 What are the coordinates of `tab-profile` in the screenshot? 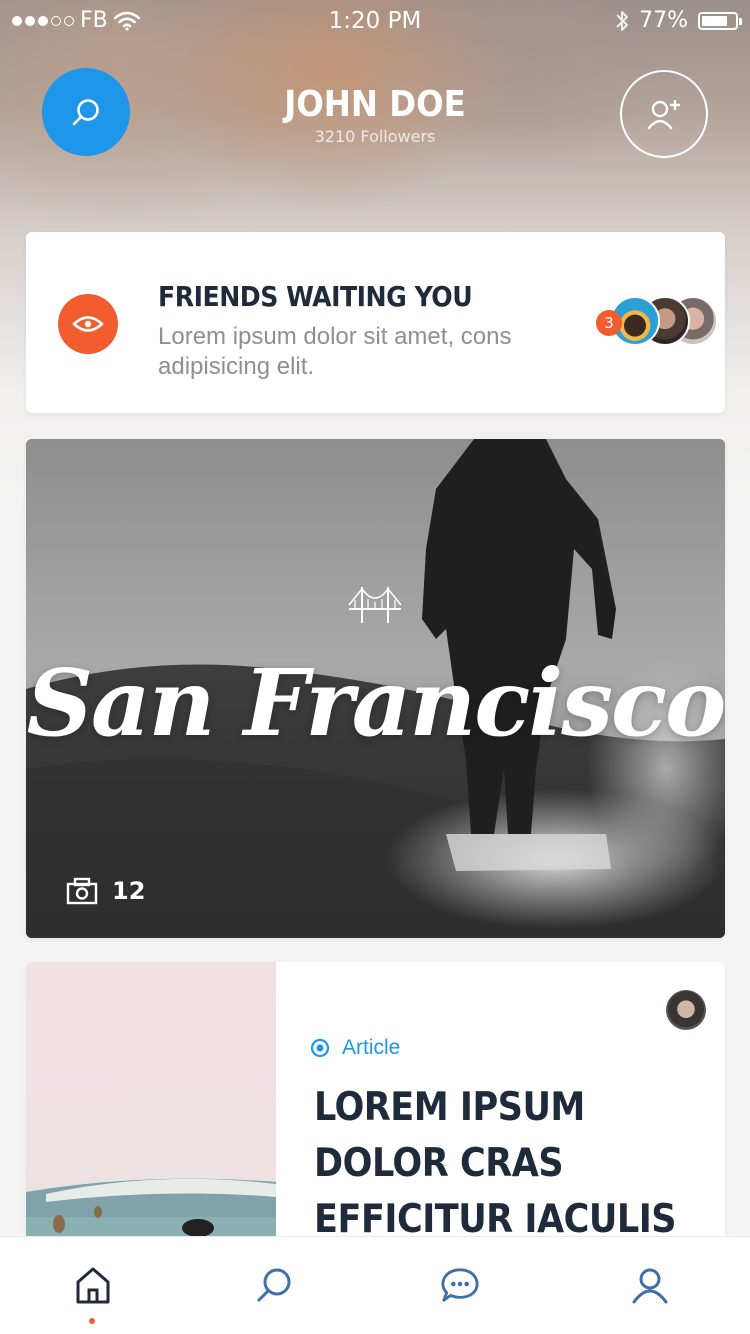 It's located at (650, 1285).